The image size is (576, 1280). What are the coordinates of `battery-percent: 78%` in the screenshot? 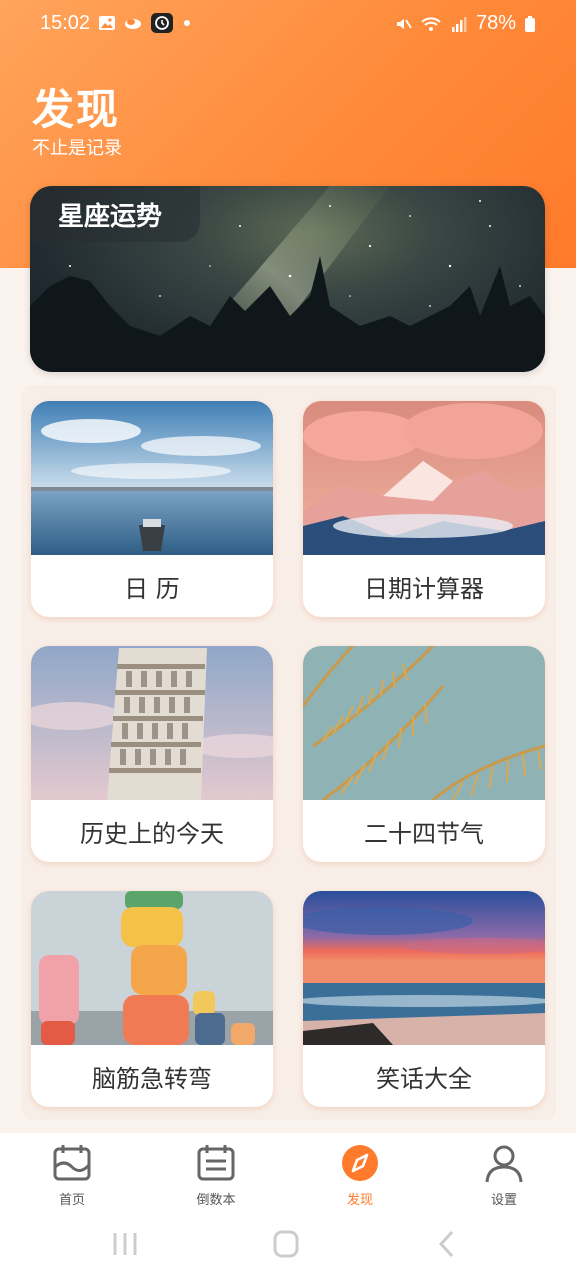 It's located at (495, 23).